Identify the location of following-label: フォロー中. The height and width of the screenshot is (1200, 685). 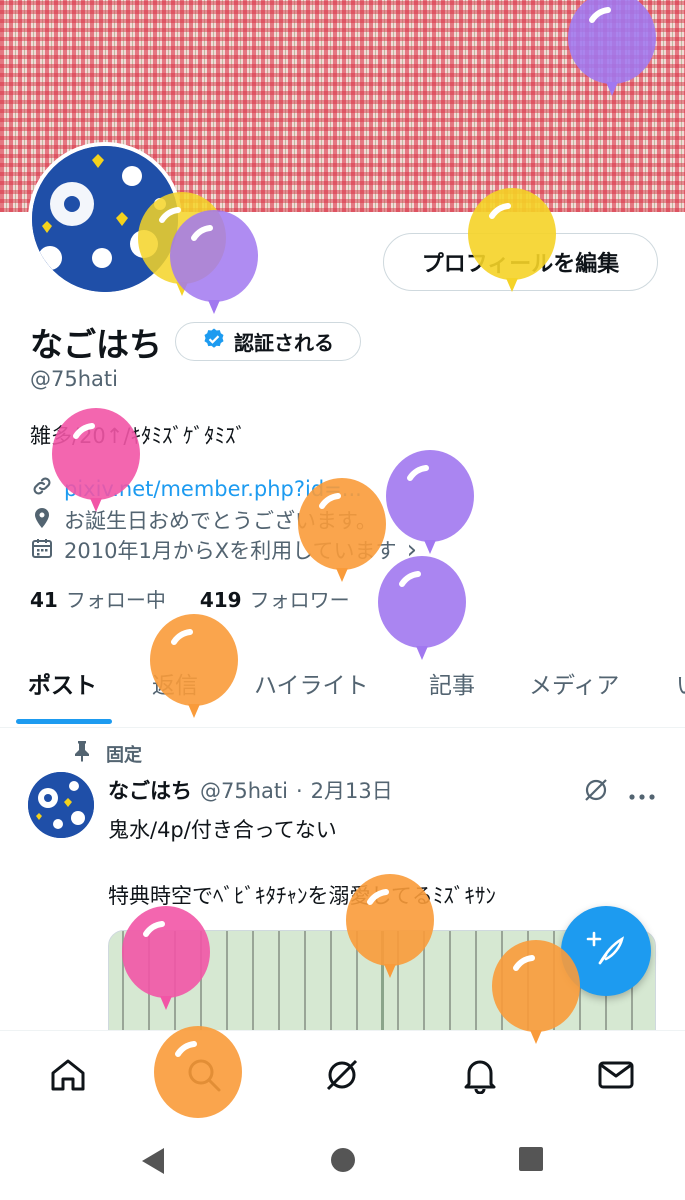
(115, 600).